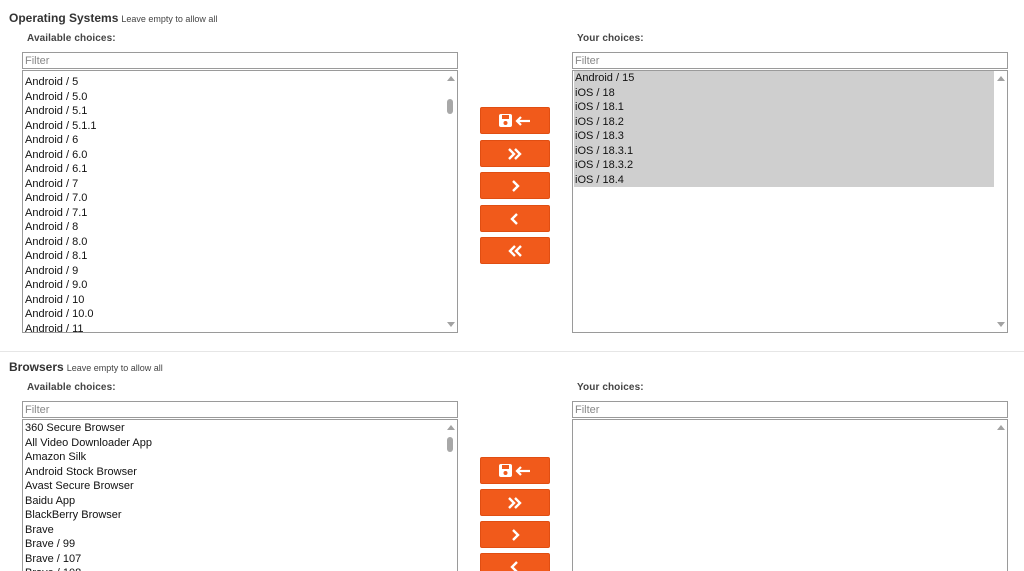 Image resolution: width=1024 pixels, height=571 pixels. What do you see at coordinates (60, 198) in the screenshot?
I see `list-option: Android / 7.0` at bounding box center [60, 198].